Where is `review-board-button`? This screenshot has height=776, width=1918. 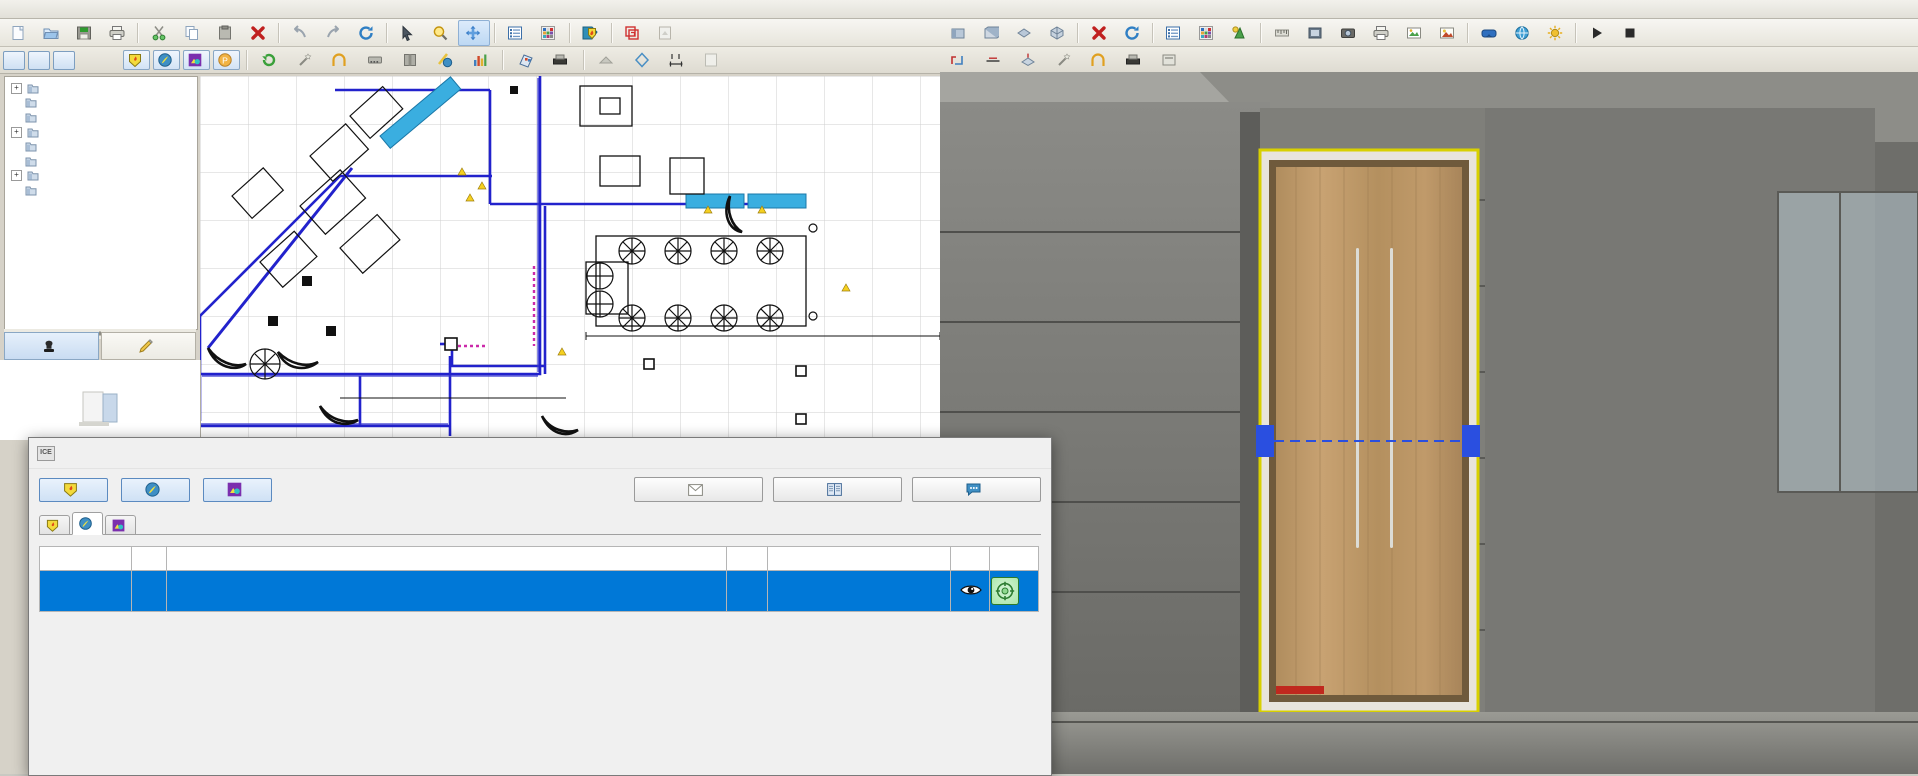
review-board-button is located at coordinates (591, 33).